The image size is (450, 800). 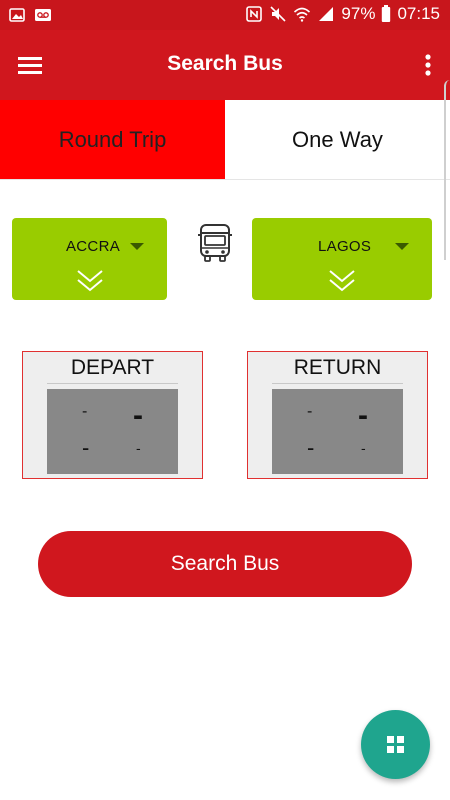 What do you see at coordinates (85, 411) in the screenshot?
I see `depart-day: -` at bounding box center [85, 411].